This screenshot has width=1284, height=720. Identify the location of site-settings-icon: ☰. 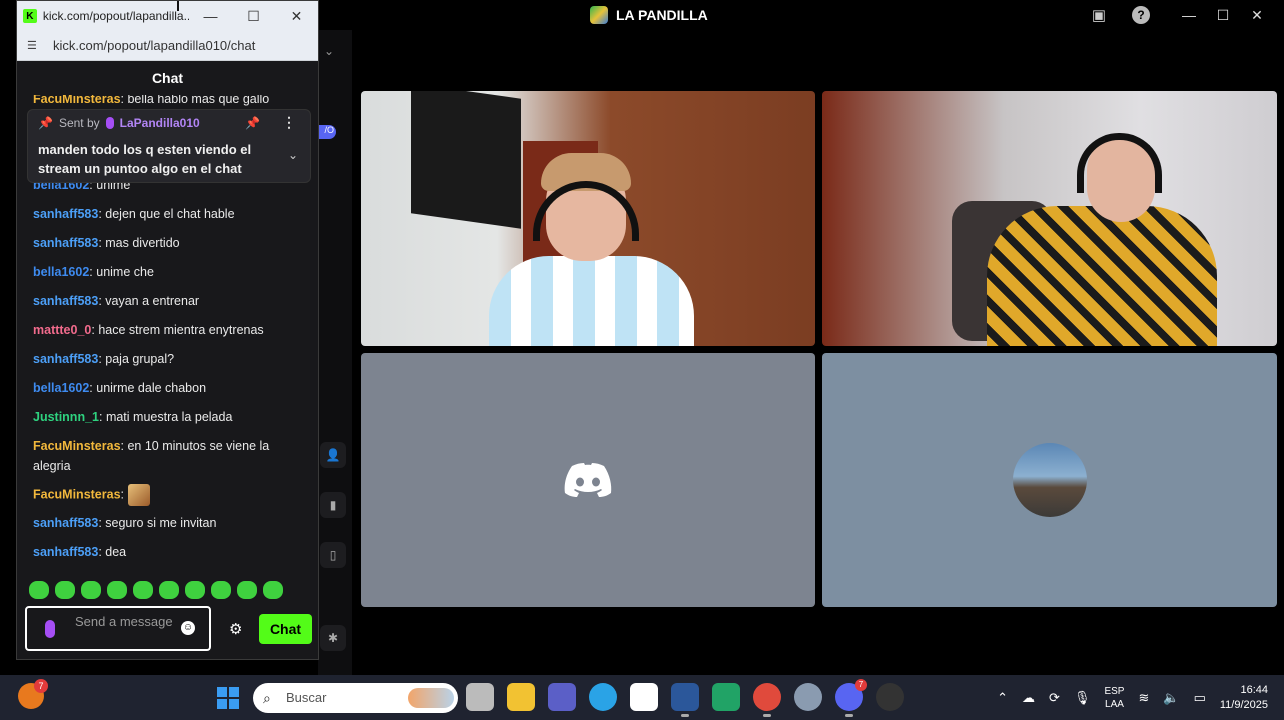
(34, 45).